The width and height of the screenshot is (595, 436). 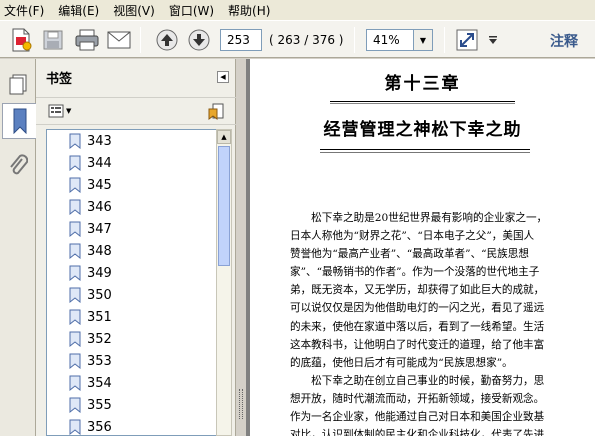 I want to click on text-line: 对比，认识到体制的民主化和企业科技化，代表了先进, so click(x=417, y=432).